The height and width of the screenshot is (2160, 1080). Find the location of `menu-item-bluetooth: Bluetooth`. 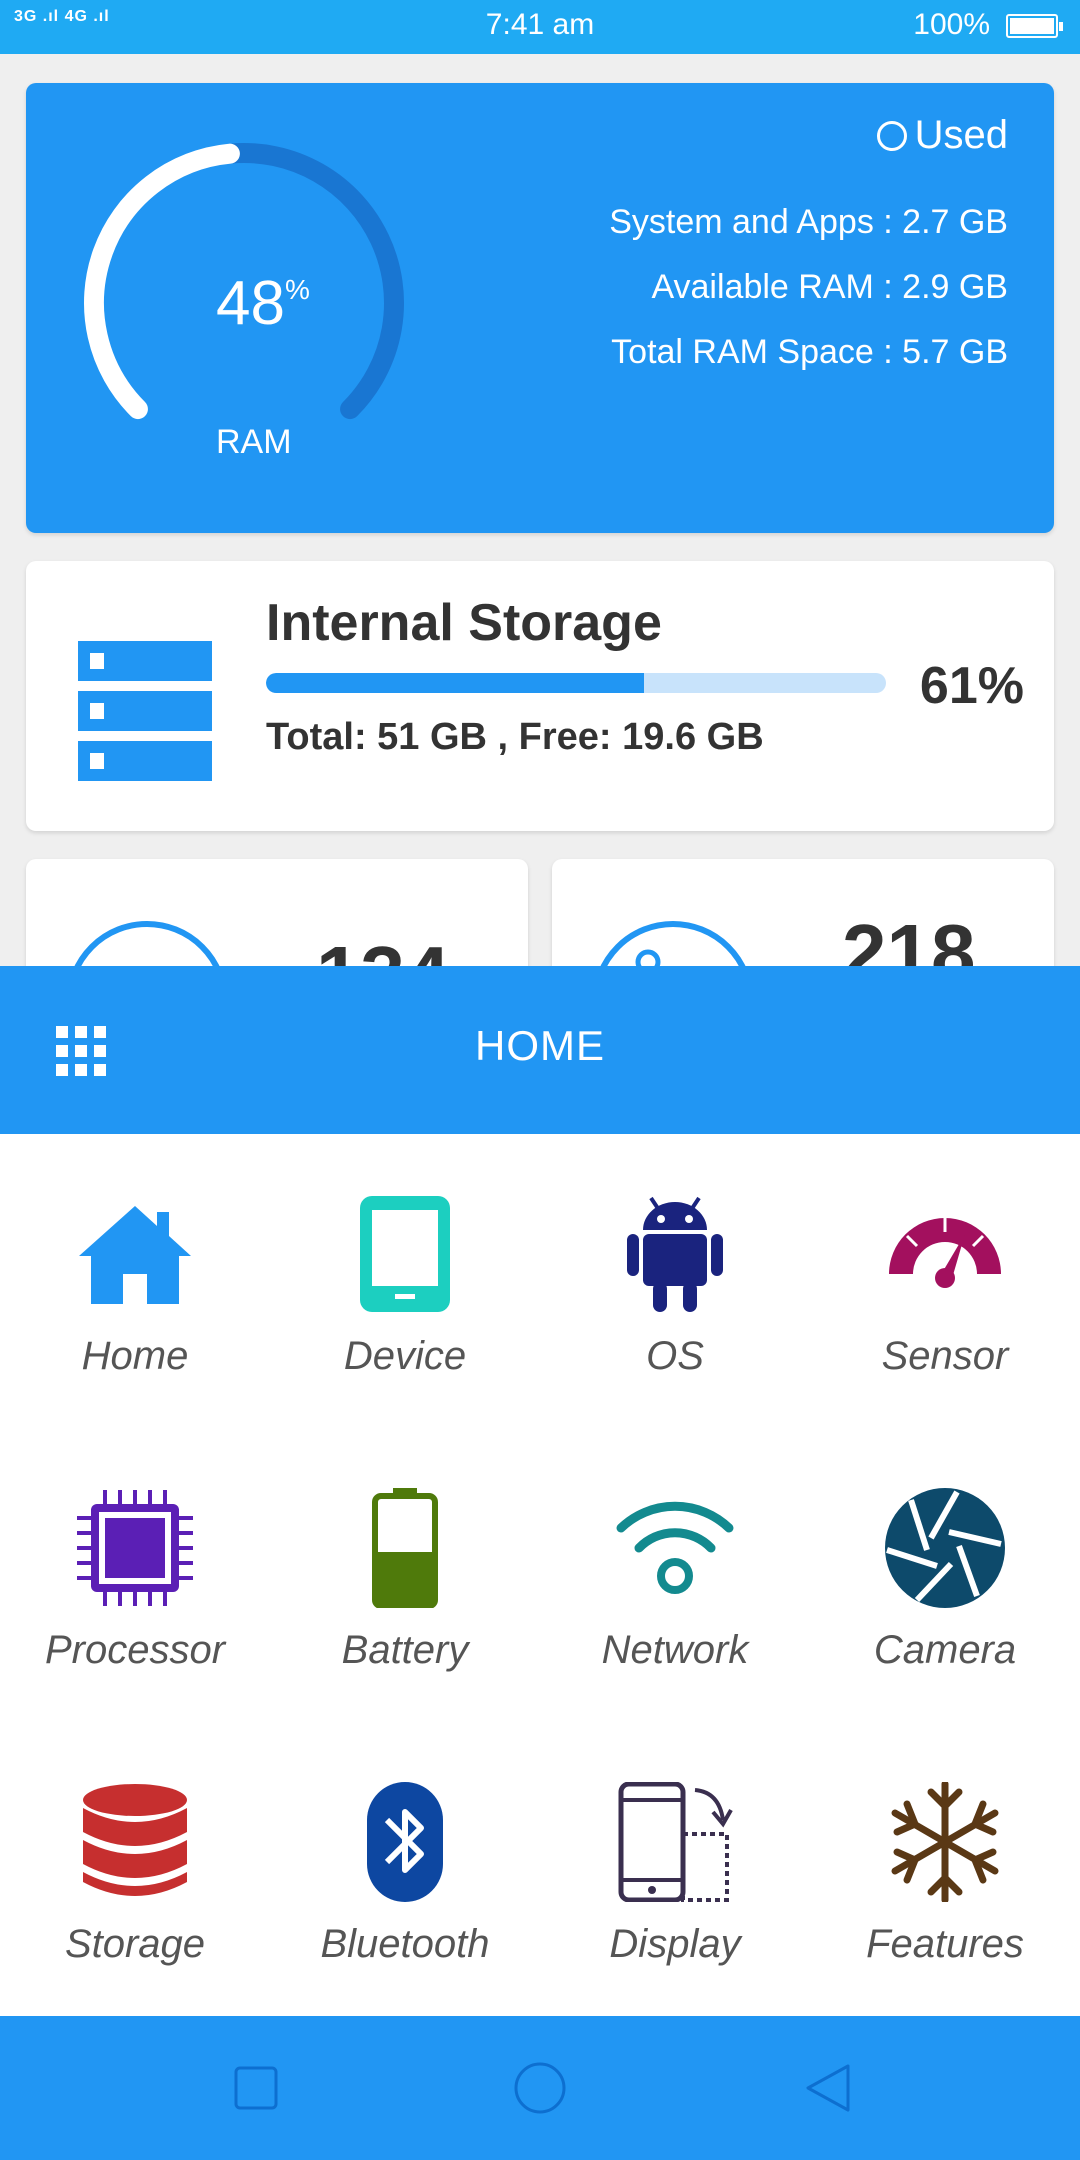

menu-item-bluetooth: Bluetooth is located at coordinates (405, 1869).